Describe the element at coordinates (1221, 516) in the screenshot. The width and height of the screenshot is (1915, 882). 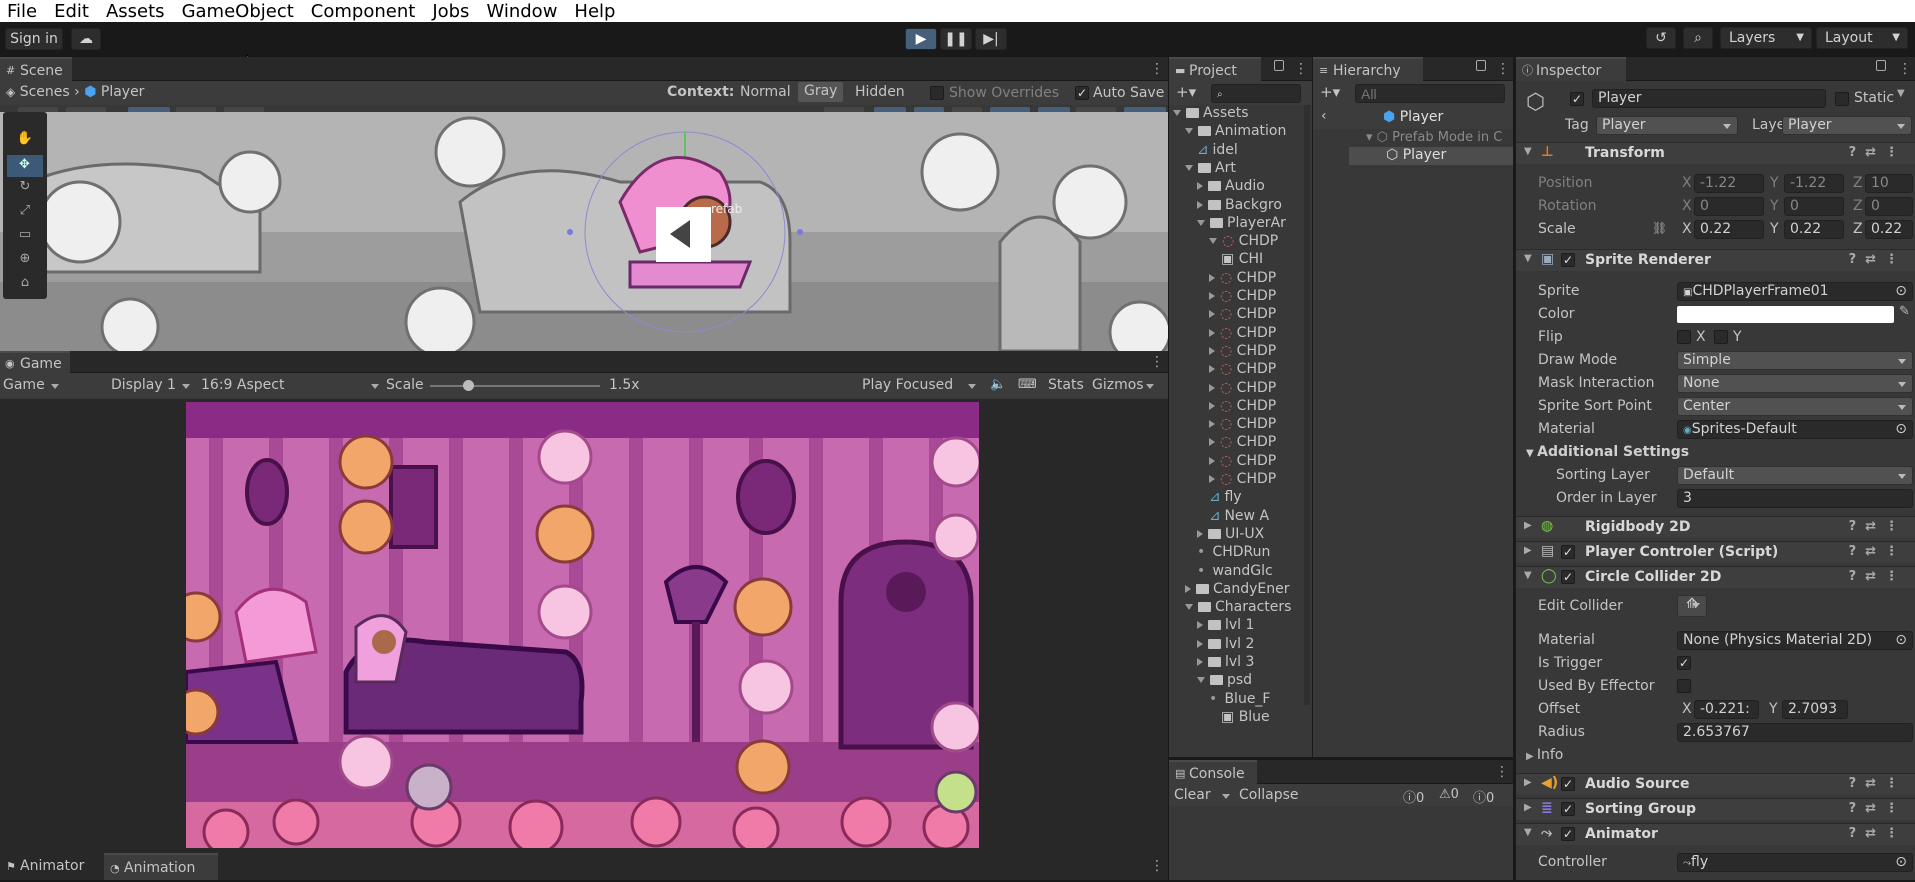
I see `project-item: ⊿ New A` at that location.